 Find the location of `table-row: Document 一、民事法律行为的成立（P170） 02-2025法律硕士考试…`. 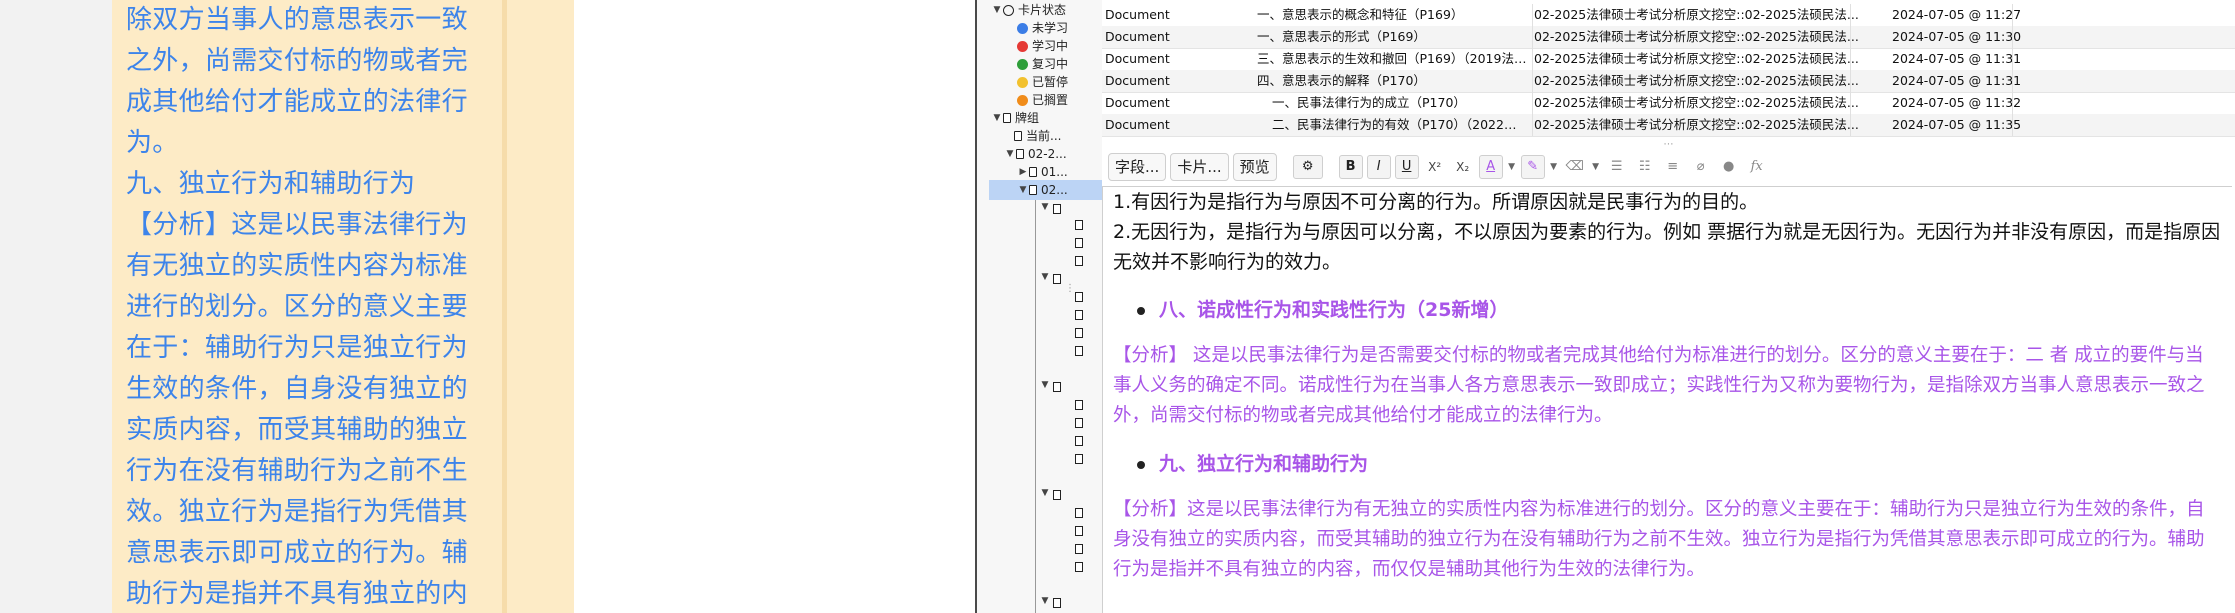

table-row: Document 一、民事法律行为的成立（P170） 02-2025法律硕士考试… is located at coordinates (1668, 103).